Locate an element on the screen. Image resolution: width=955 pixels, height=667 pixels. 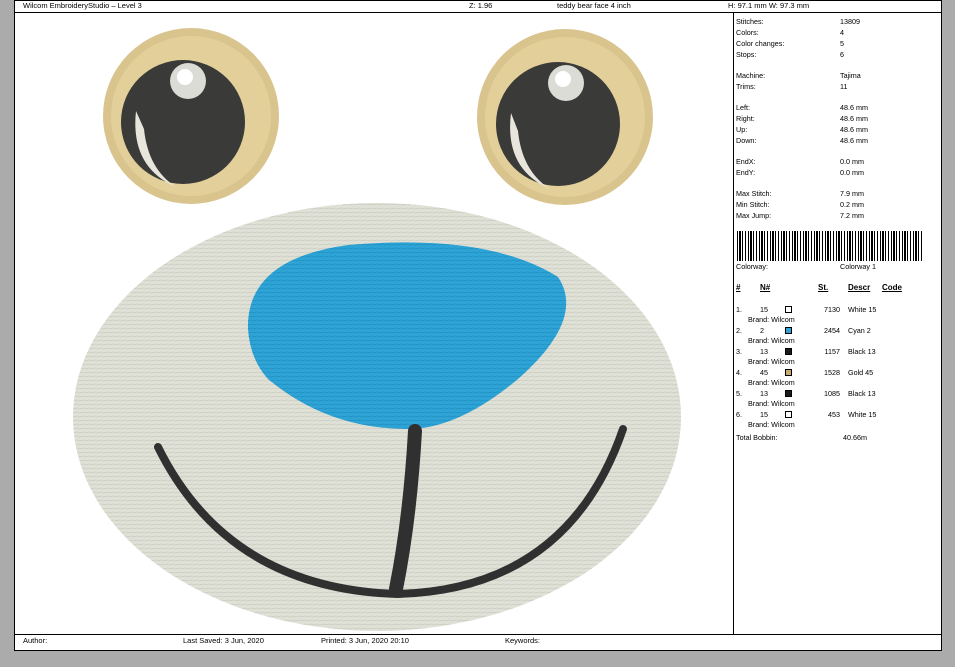
thread-descr: Cyan 2 is located at coordinates (859, 330).